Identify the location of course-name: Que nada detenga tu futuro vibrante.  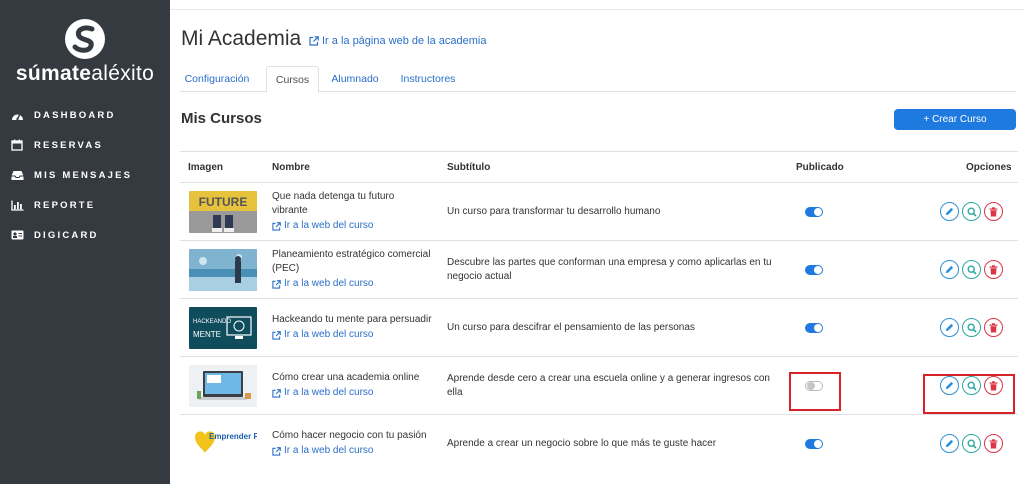
(333, 203).